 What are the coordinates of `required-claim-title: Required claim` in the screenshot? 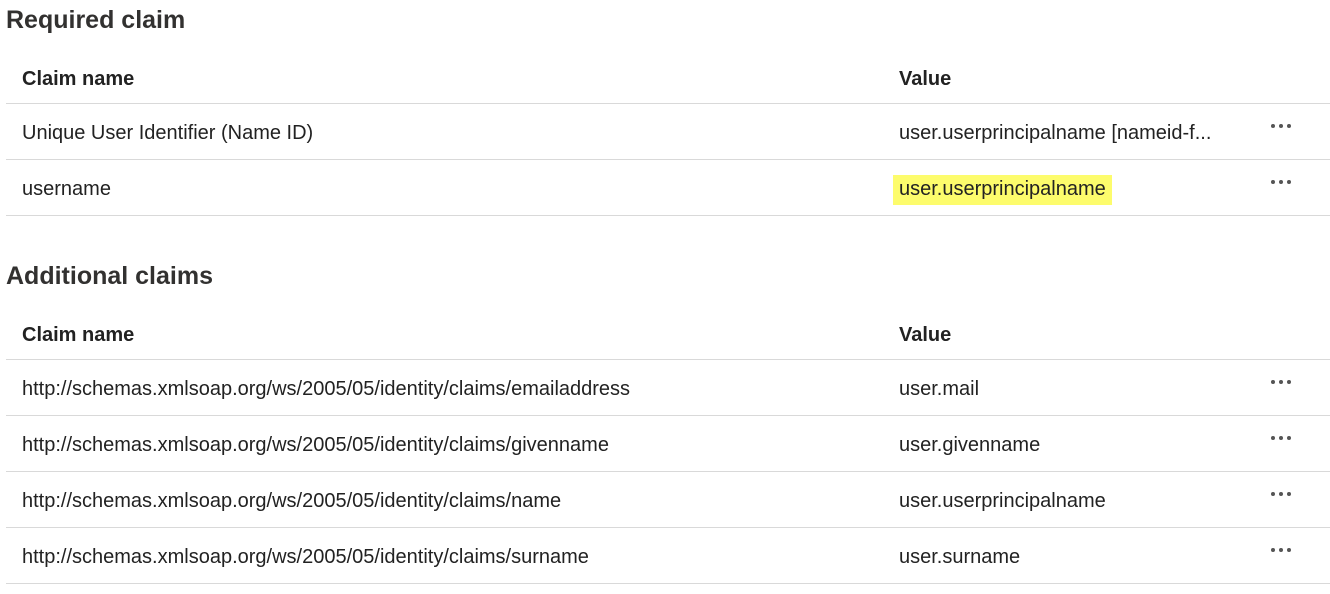 It's located at (96, 20).